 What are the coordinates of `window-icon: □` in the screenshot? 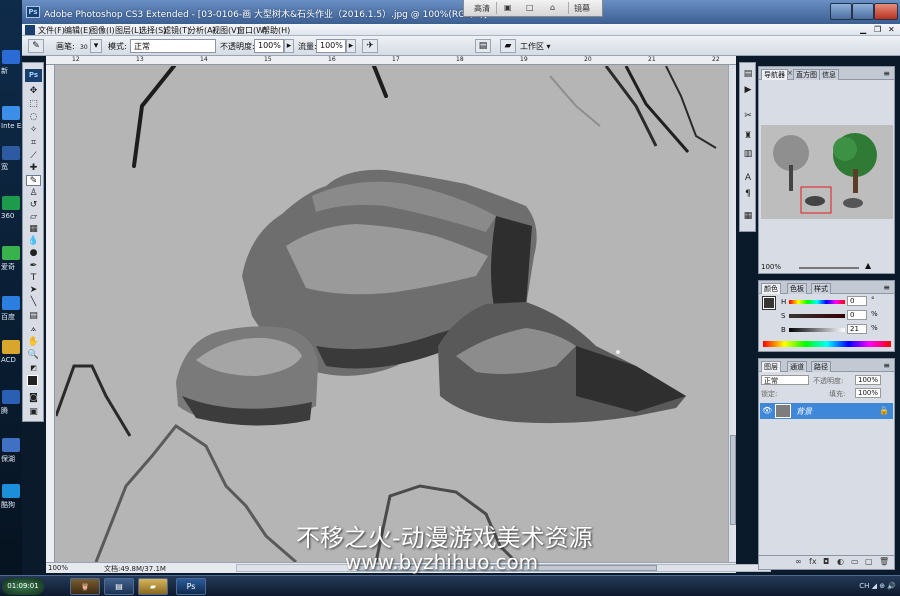 It's located at (530, 7).